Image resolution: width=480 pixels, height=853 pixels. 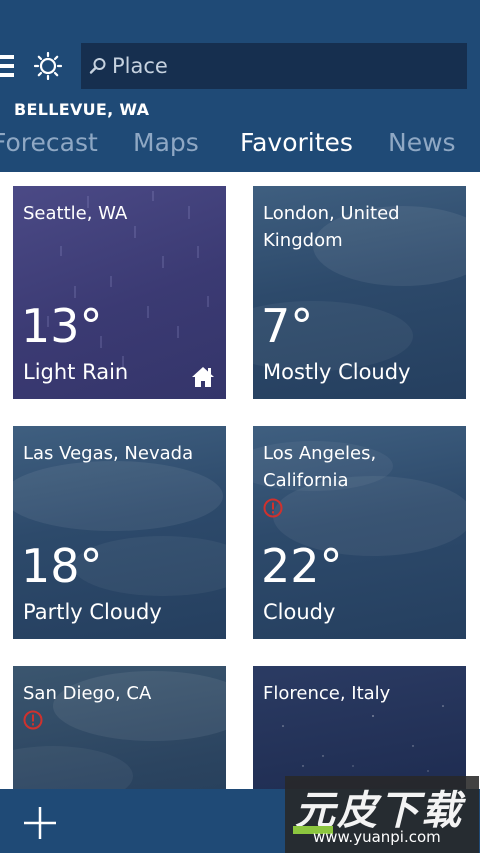 I want to click on tab-bar: Forecast Maps Favorites News, so click(x=240, y=148).